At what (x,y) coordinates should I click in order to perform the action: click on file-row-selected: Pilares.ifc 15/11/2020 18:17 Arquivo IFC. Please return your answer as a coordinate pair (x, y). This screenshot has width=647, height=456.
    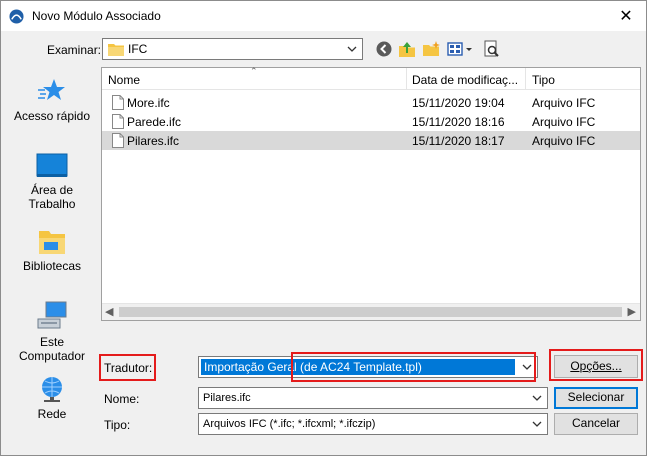
    Looking at the image, I should click on (371, 140).